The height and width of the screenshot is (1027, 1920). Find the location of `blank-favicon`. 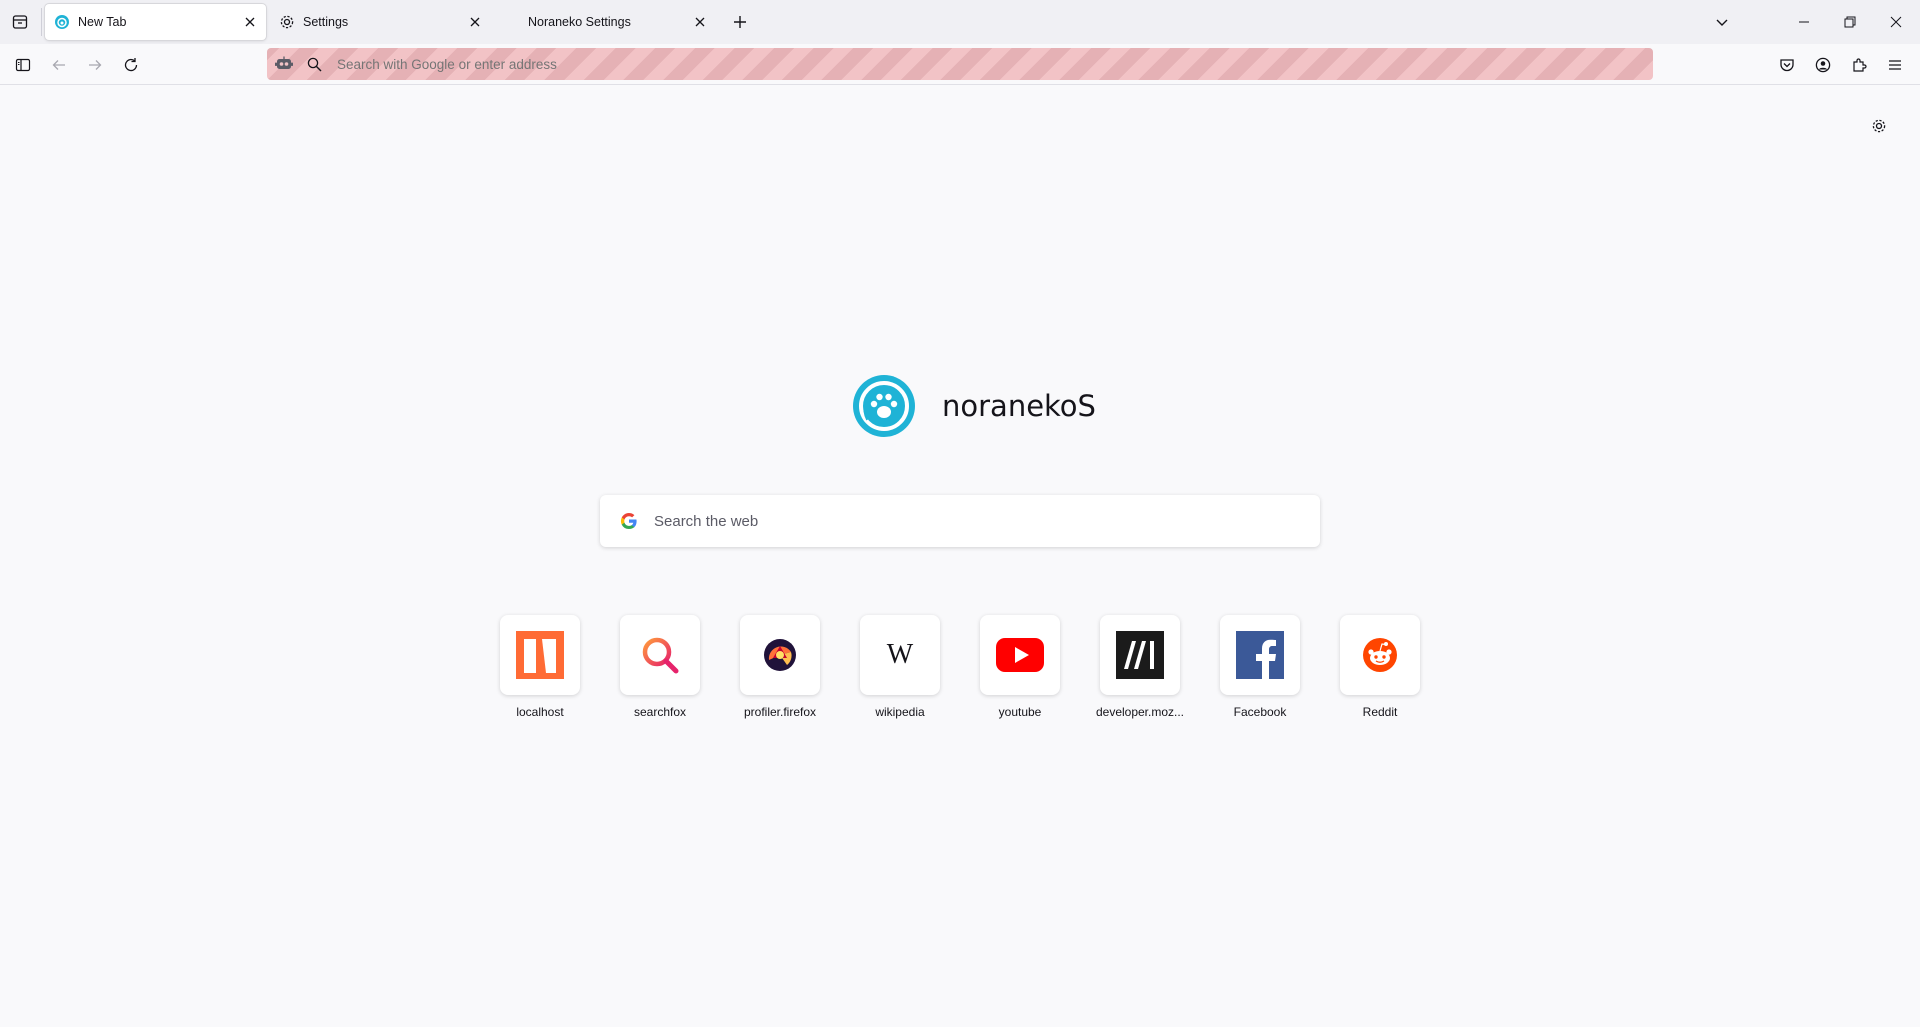

blank-favicon is located at coordinates (512, 22).